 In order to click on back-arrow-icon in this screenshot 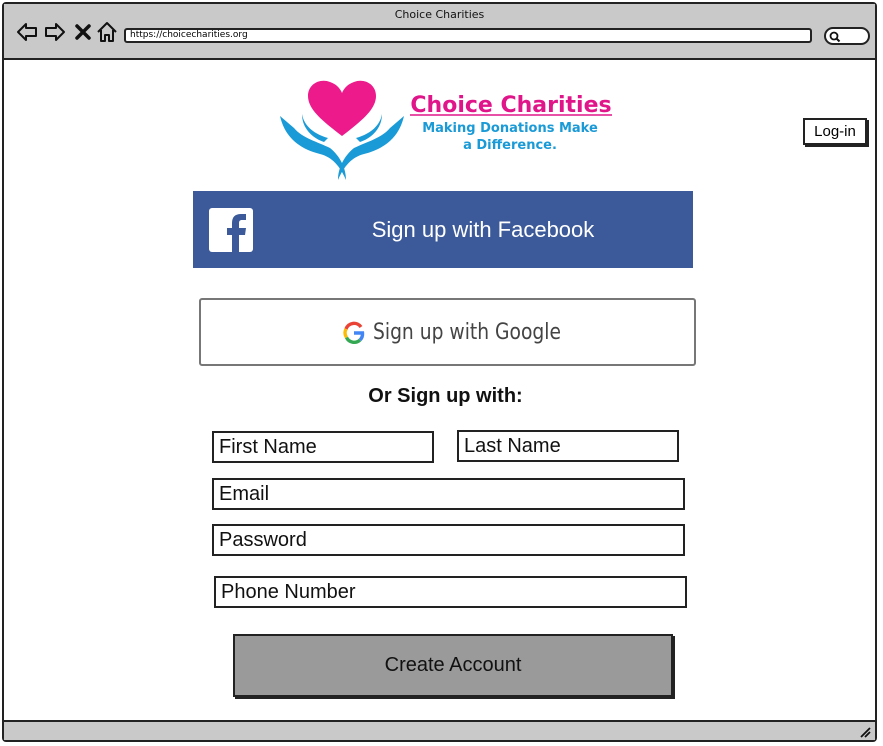, I will do `click(27, 32)`.